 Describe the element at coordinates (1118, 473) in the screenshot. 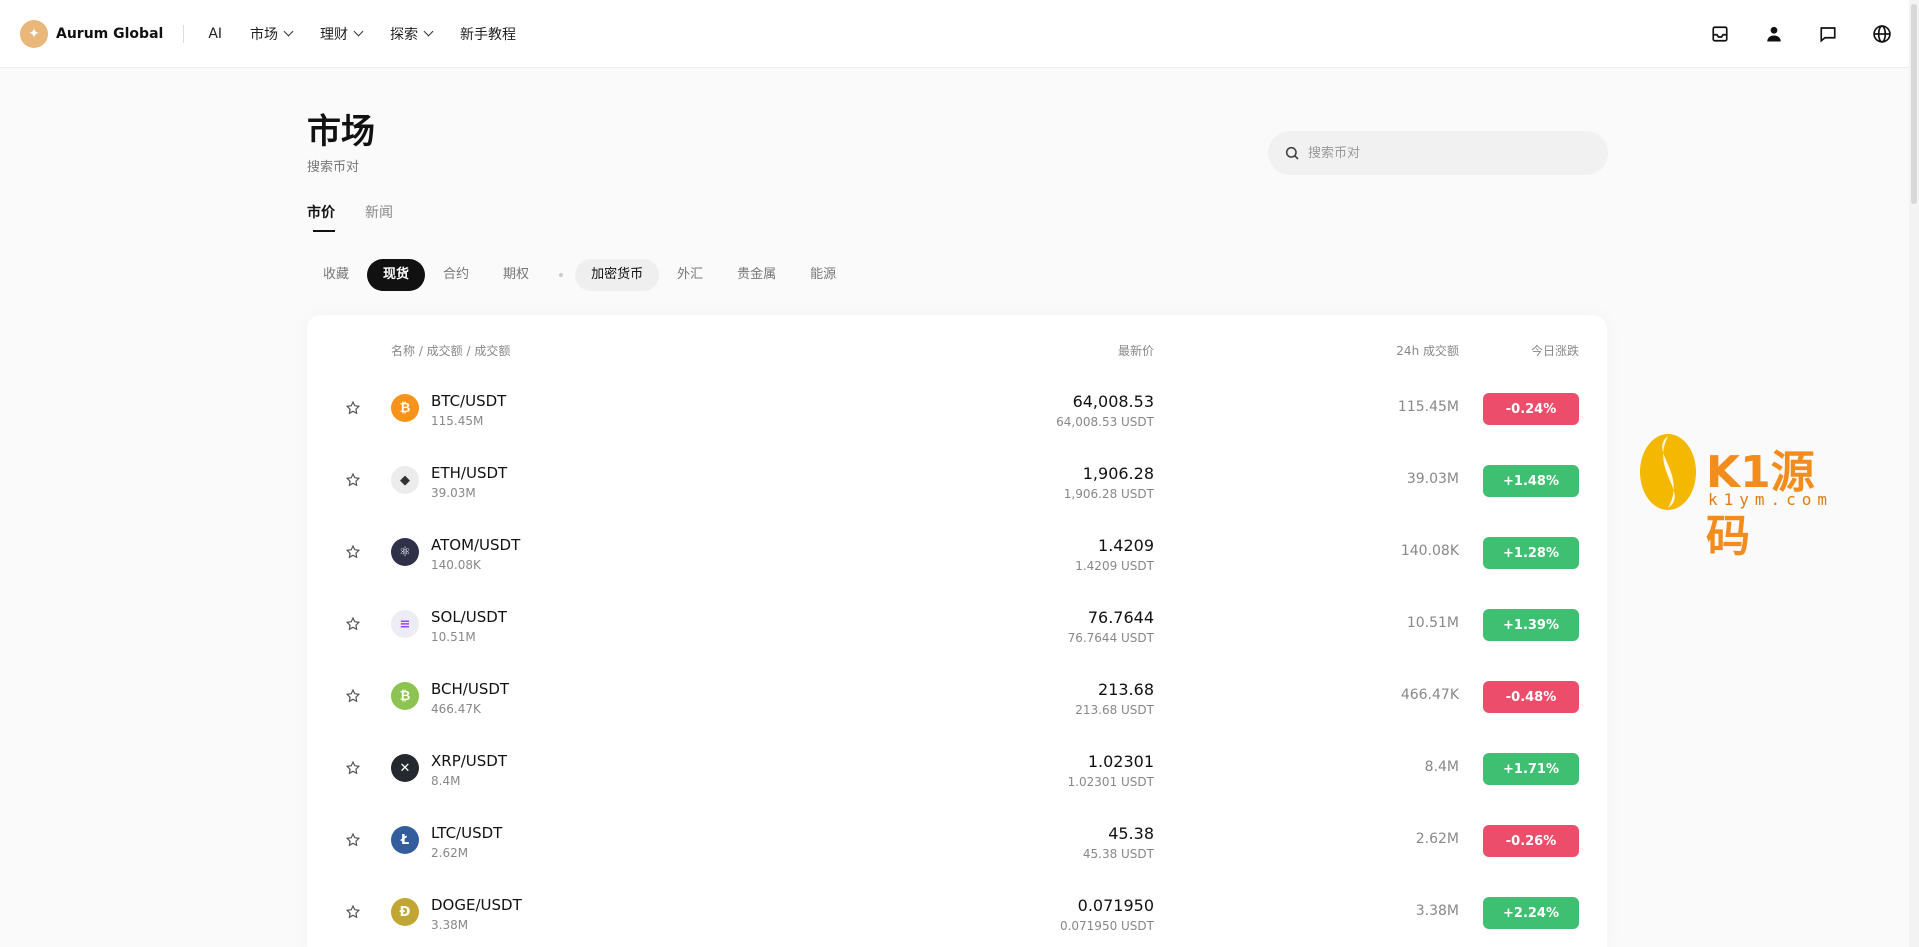

I see `last-price: 1,906.28` at that location.